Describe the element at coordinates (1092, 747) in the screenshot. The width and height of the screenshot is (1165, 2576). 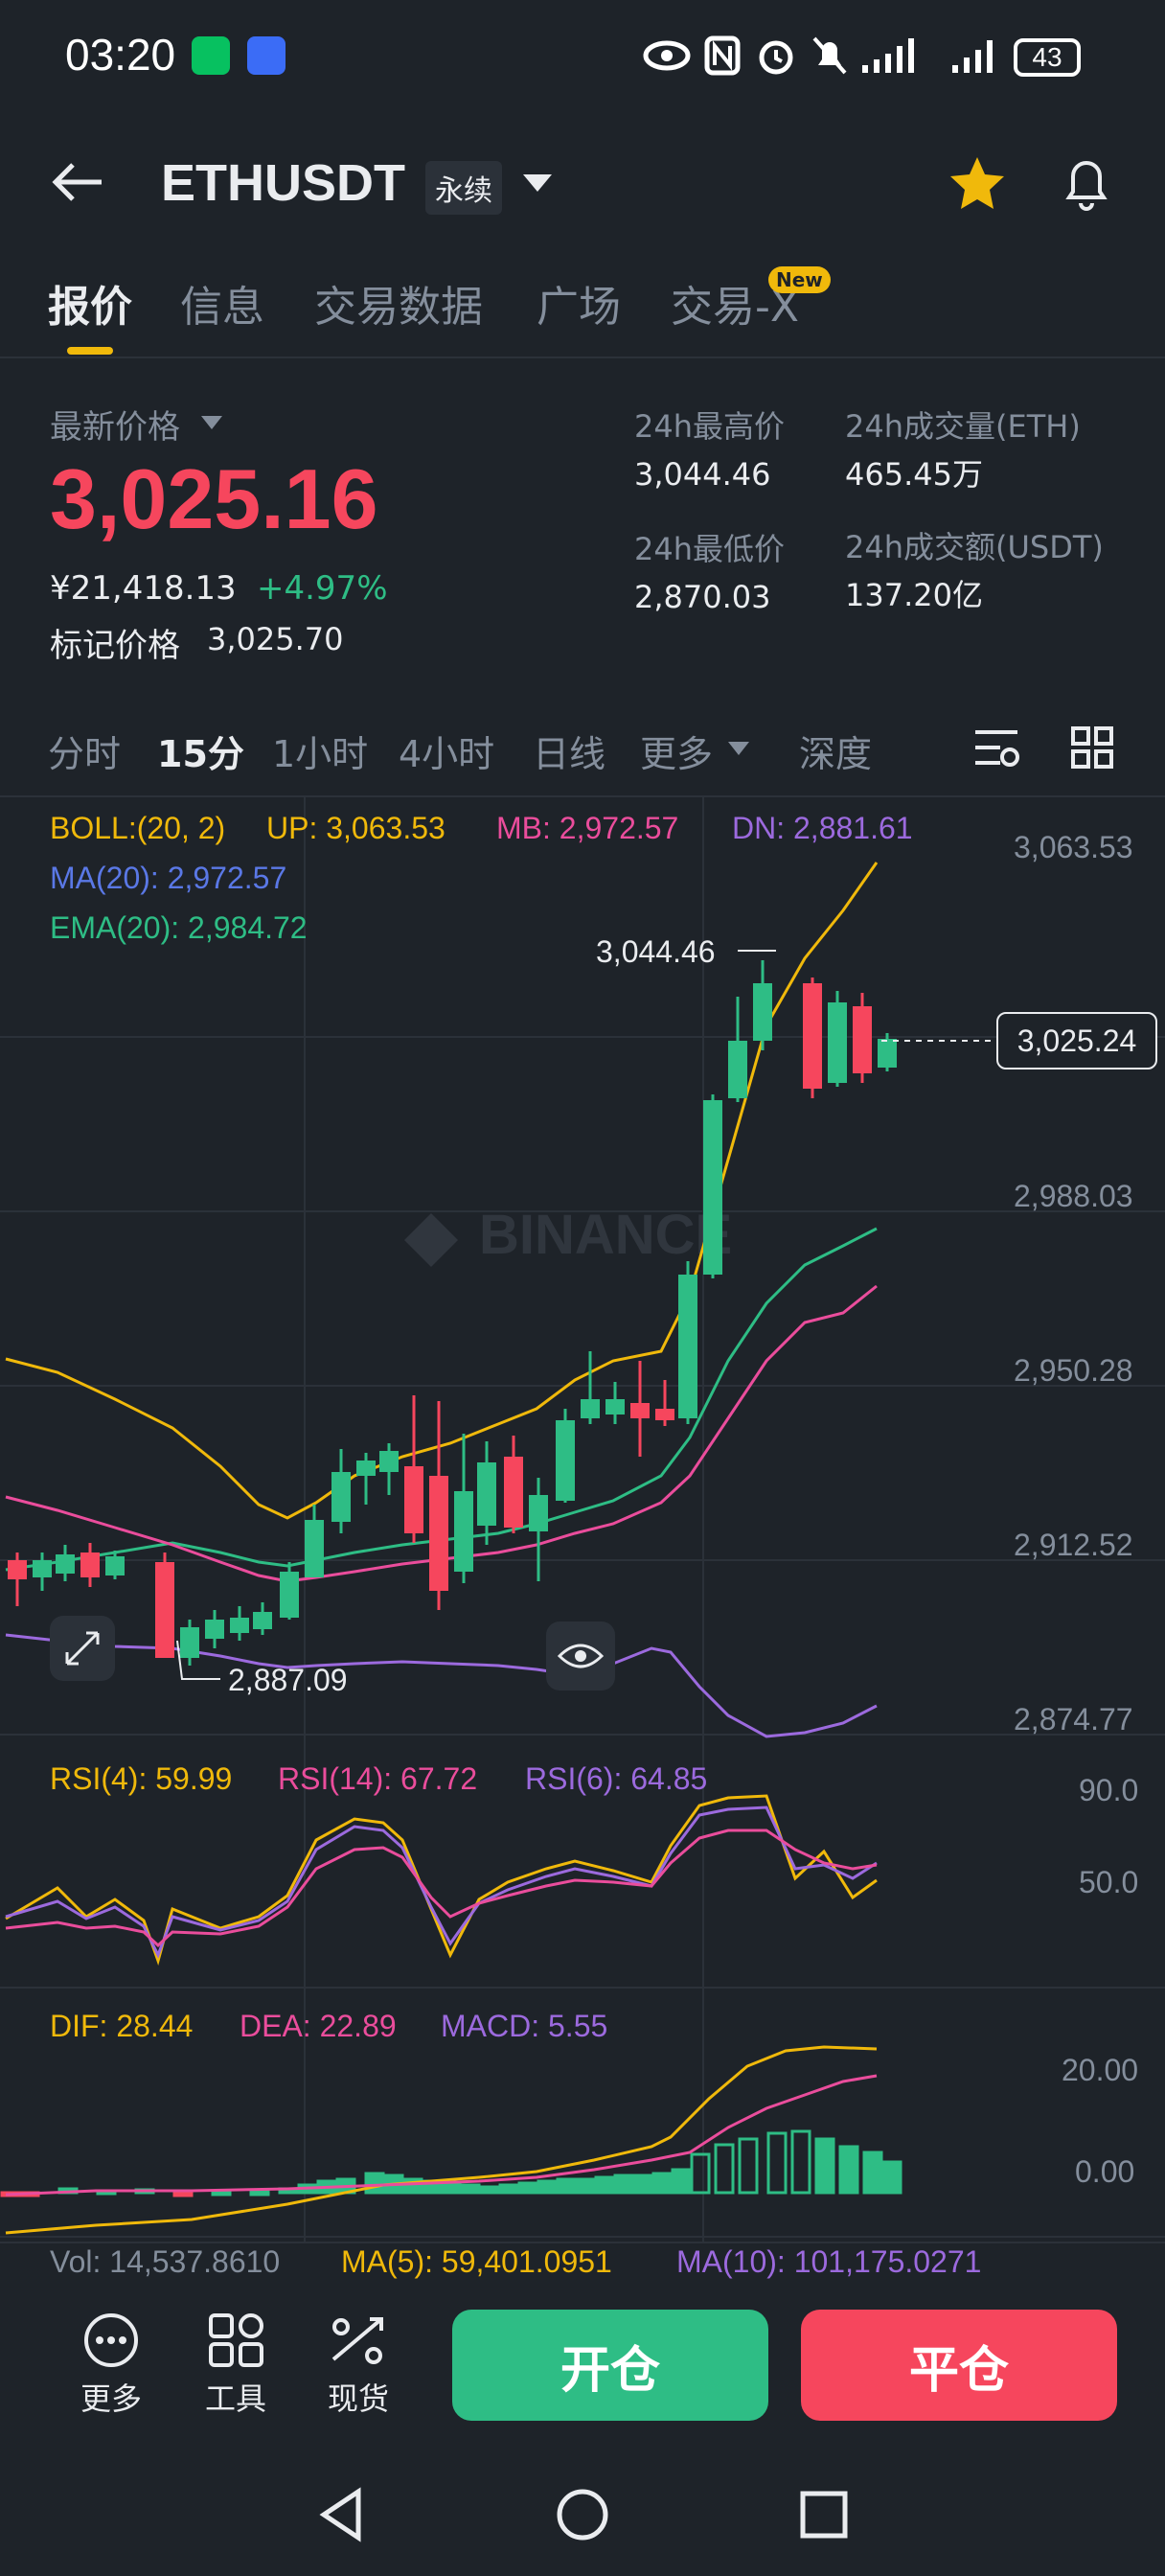
I see `grid-layout-icon` at that location.